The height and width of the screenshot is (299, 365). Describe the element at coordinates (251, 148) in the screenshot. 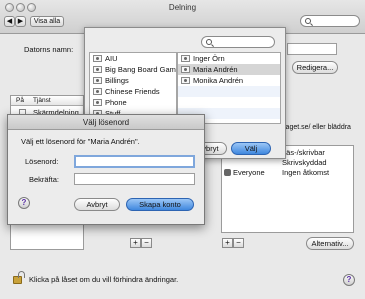

I see `picker-choose-button: Välj` at that location.